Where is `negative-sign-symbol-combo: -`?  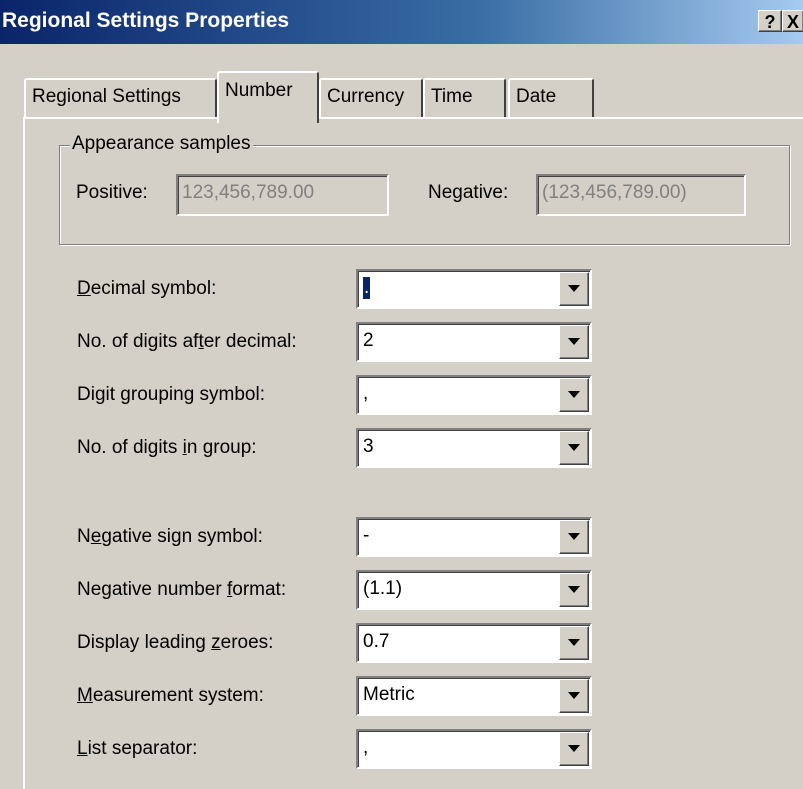
negative-sign-symbol-combo: - is located at coordinates (474, 537).